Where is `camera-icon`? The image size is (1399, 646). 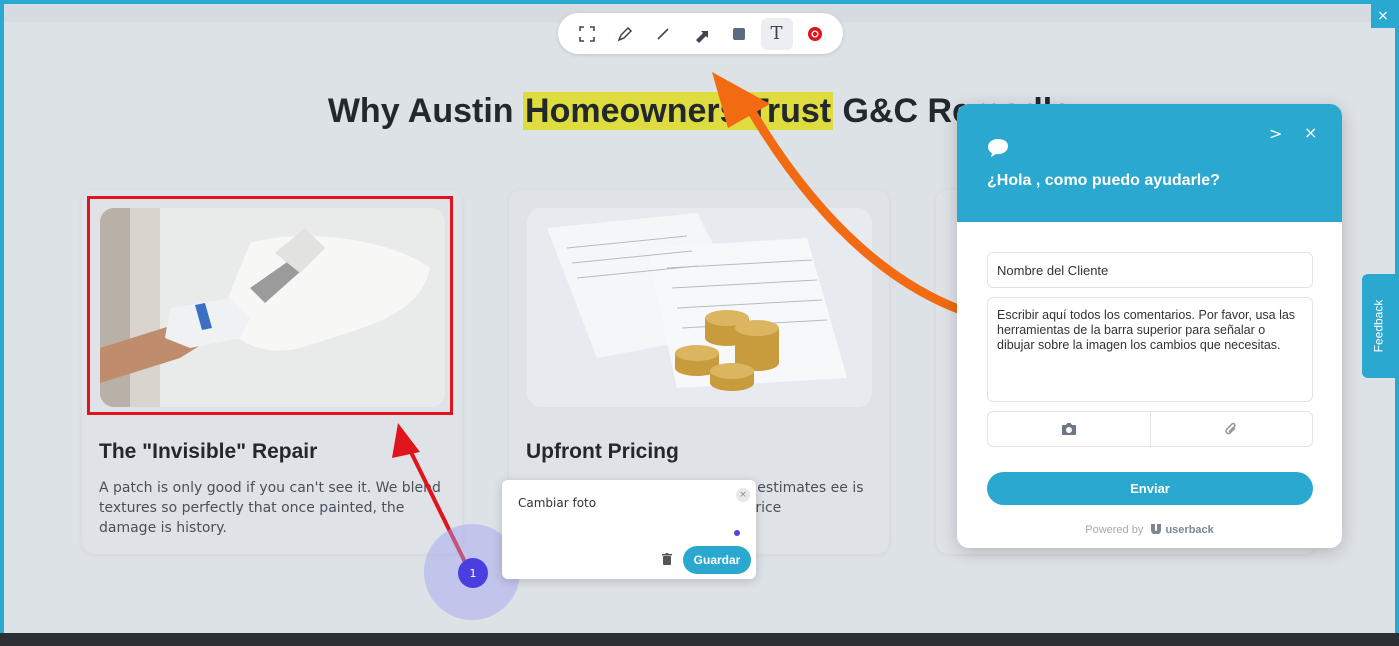 camera-icon is located at coordinates (1069, 429).